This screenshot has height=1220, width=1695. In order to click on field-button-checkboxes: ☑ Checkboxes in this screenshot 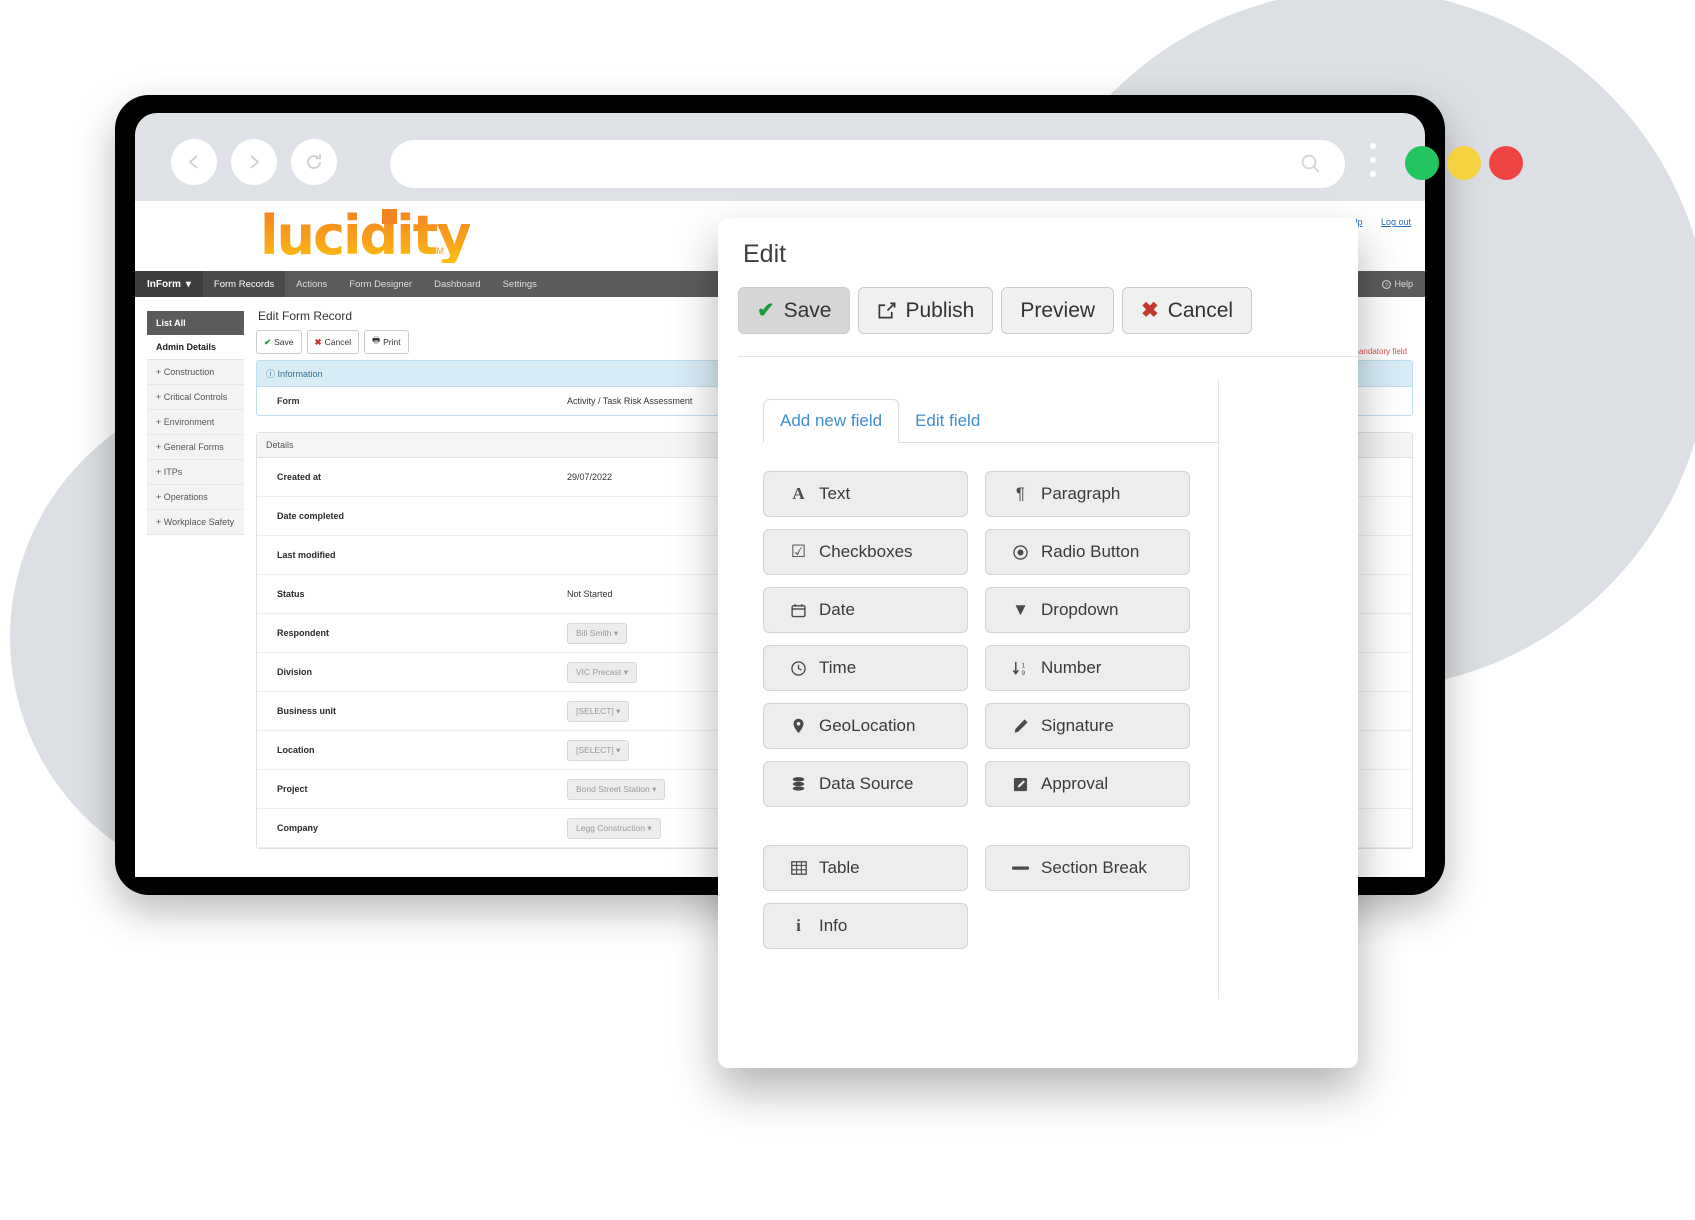, I will do `click(865, 552)`.